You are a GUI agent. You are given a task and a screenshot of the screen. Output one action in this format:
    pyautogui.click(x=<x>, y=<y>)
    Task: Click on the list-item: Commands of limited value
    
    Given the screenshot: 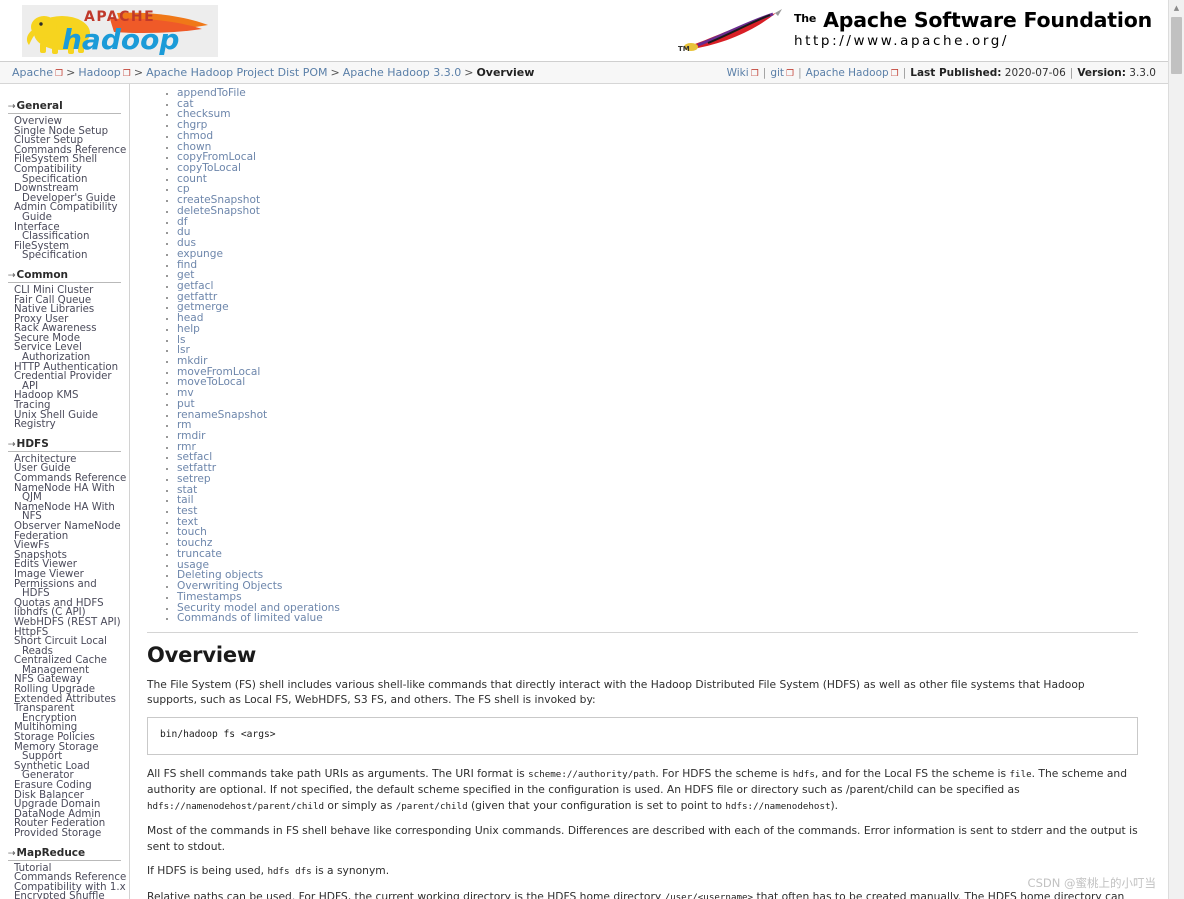 What is the action you would take?
    pyautogui.click(x=672, y=618)
    